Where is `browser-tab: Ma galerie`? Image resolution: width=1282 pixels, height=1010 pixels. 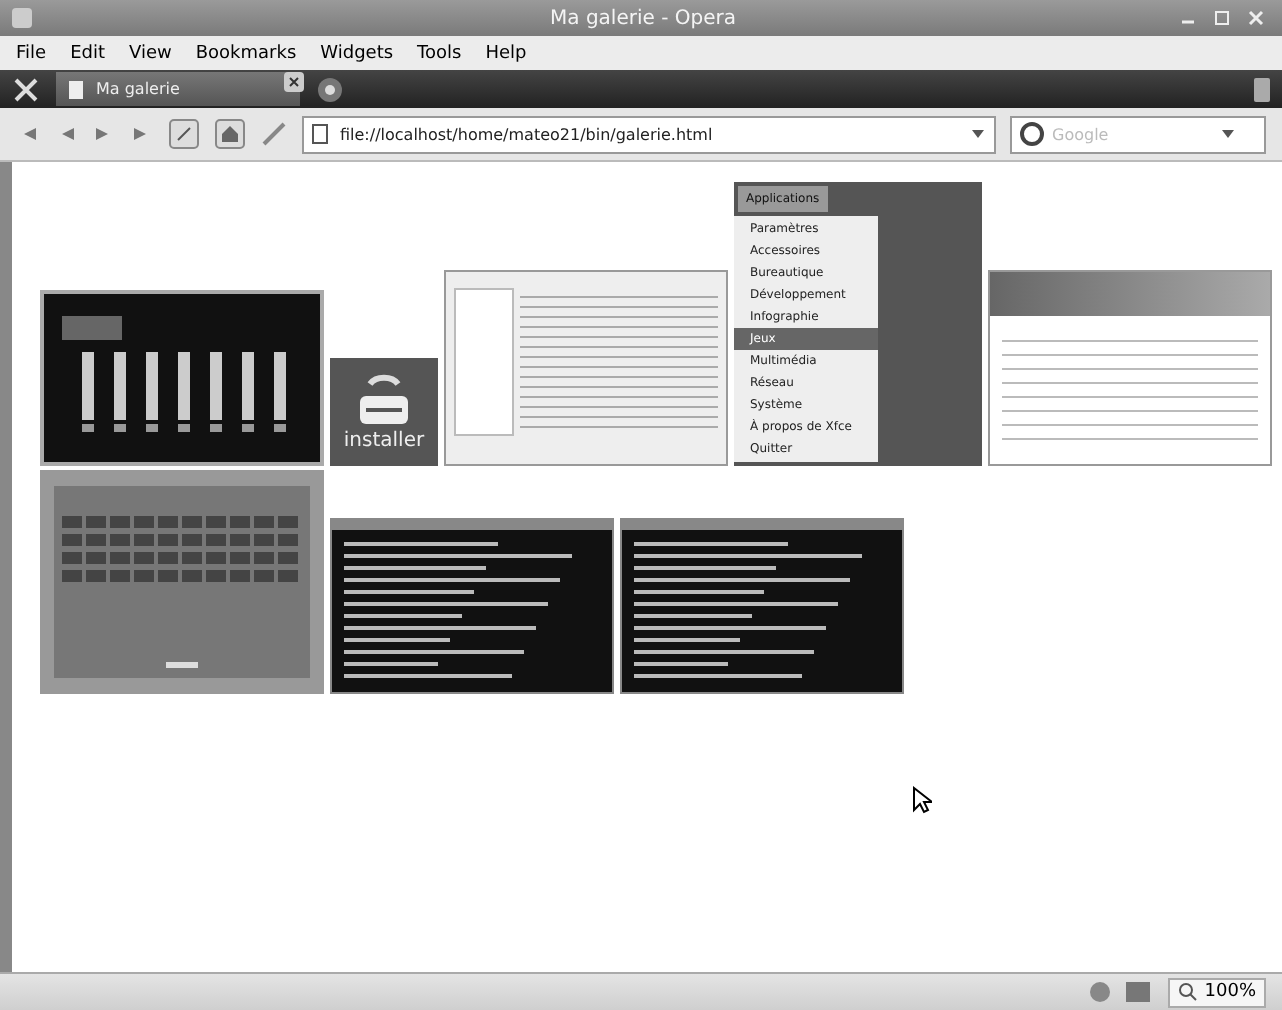
browser-tab: Ma galerie is located at coordinates (178, 89).